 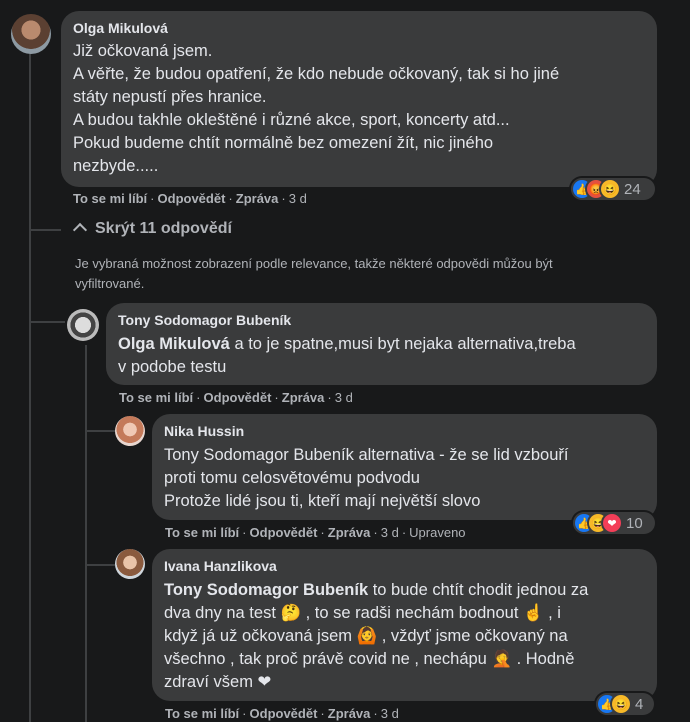 What do you see at coordinates (80, 230) in the screenshot?
I see `chevron-up-icon` at bounding box center [80, 230].